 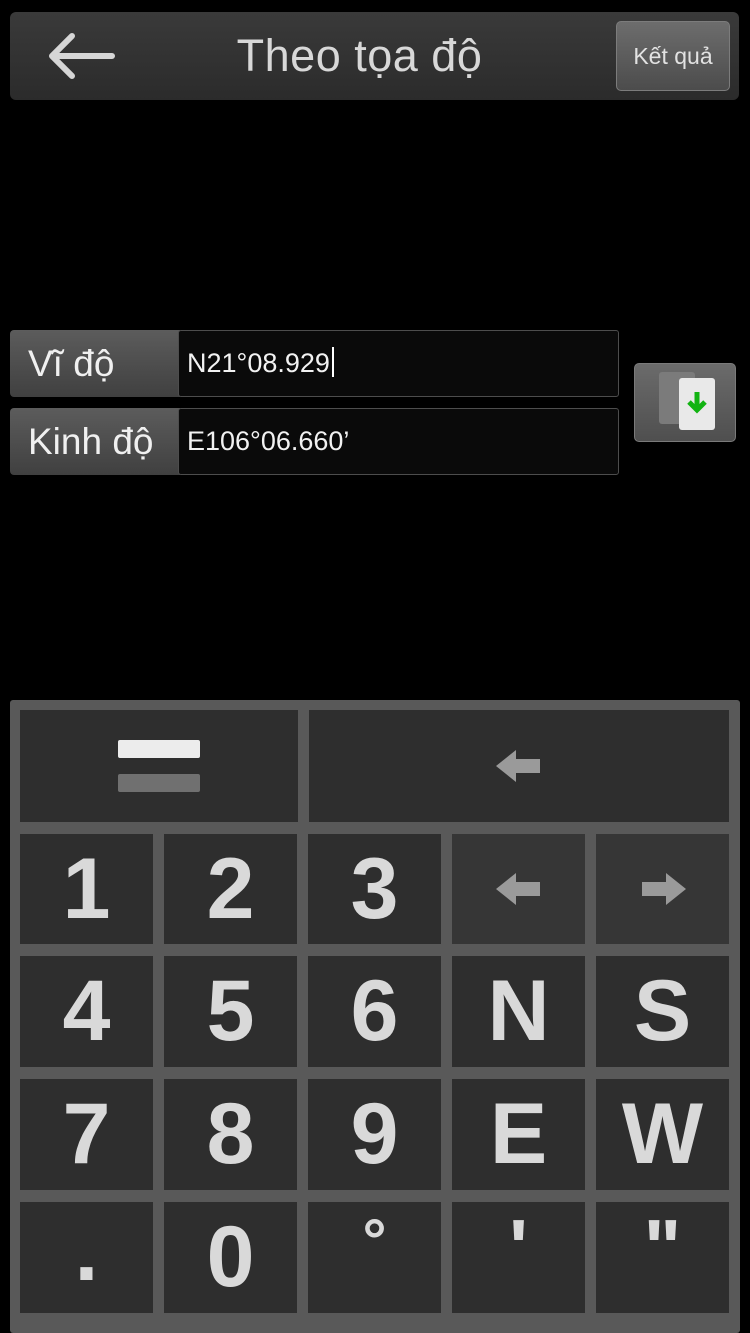 What do you see at coordinates (398, 441) in the screenshot?
I see `longitude-input: E106°06.660’` at bounding box center [398, 441].